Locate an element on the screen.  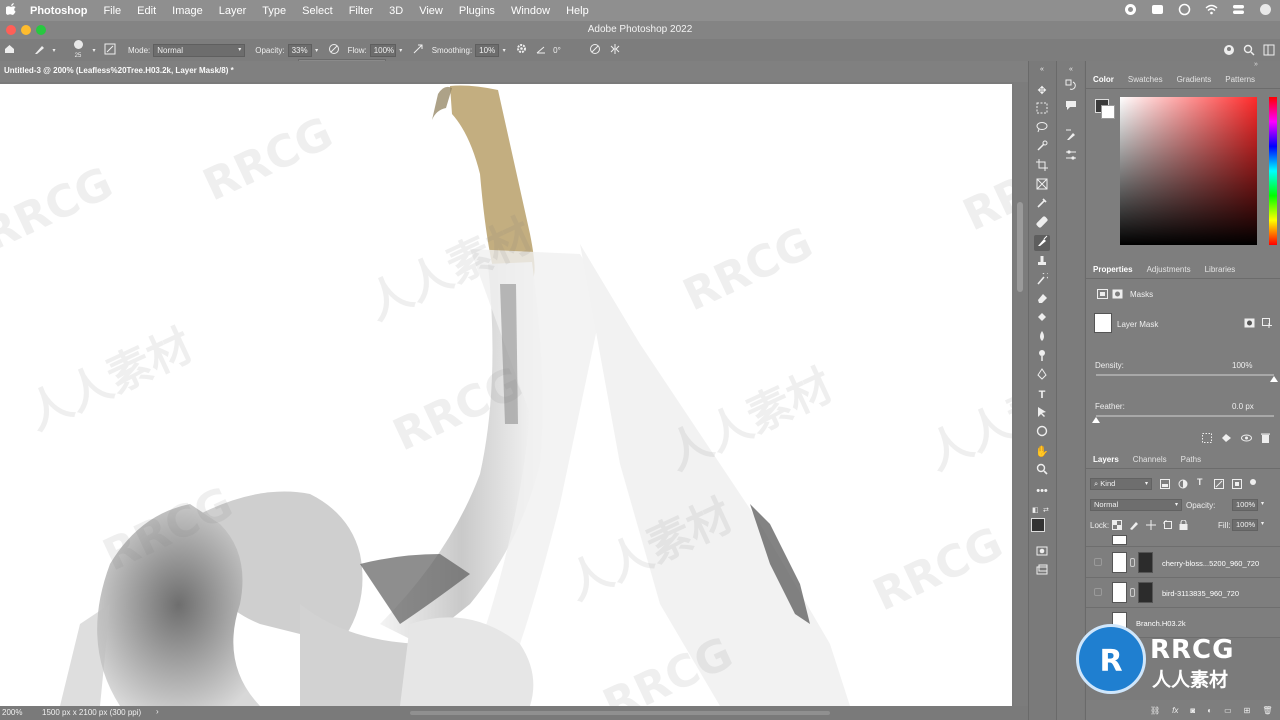
fill-input: 100% is located at coordinates (1245, 525).